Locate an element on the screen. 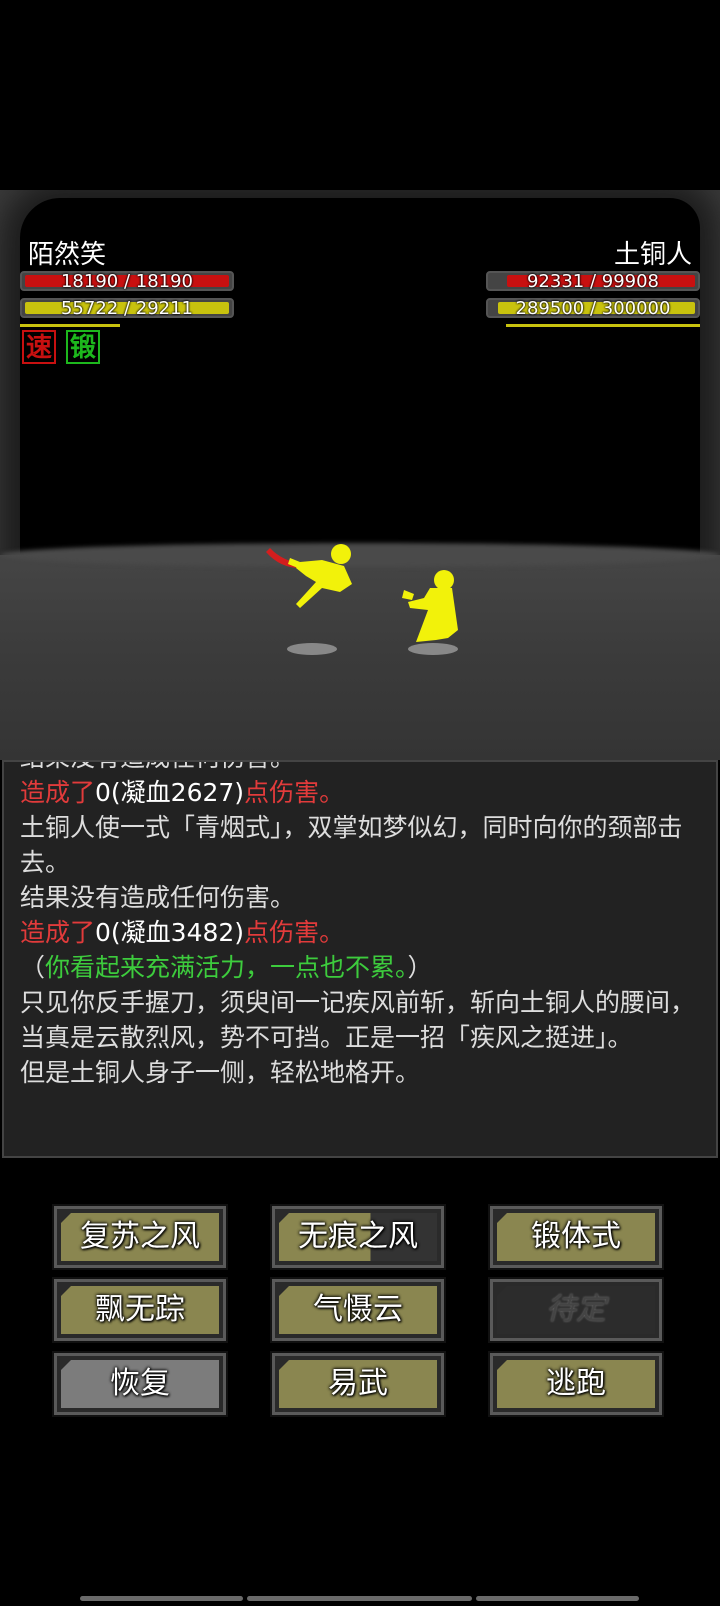 The image size is (720, 1606). log-text: 0(凝血2627) is located at coordinates (170, 792).